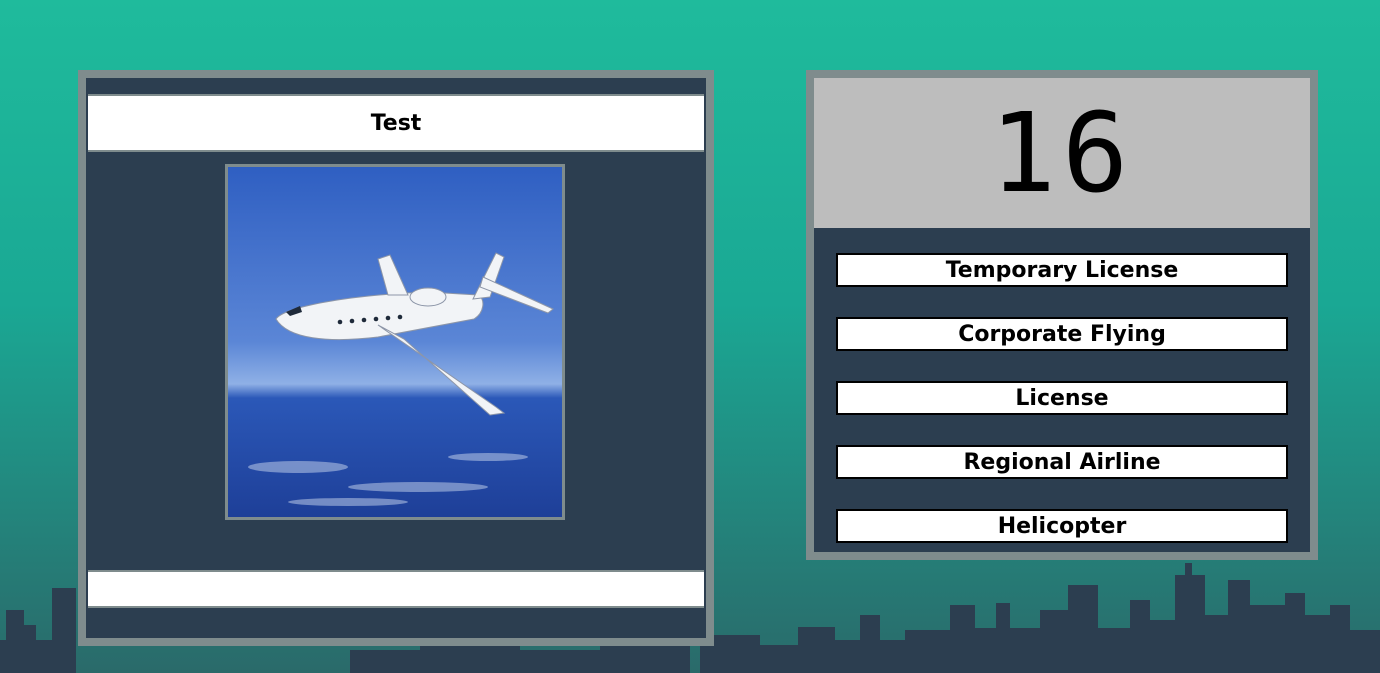  Describe the element at coordinates (1062, 526) in the screenshot. I see `answer-option-helicopter: Helicopter` at that location.